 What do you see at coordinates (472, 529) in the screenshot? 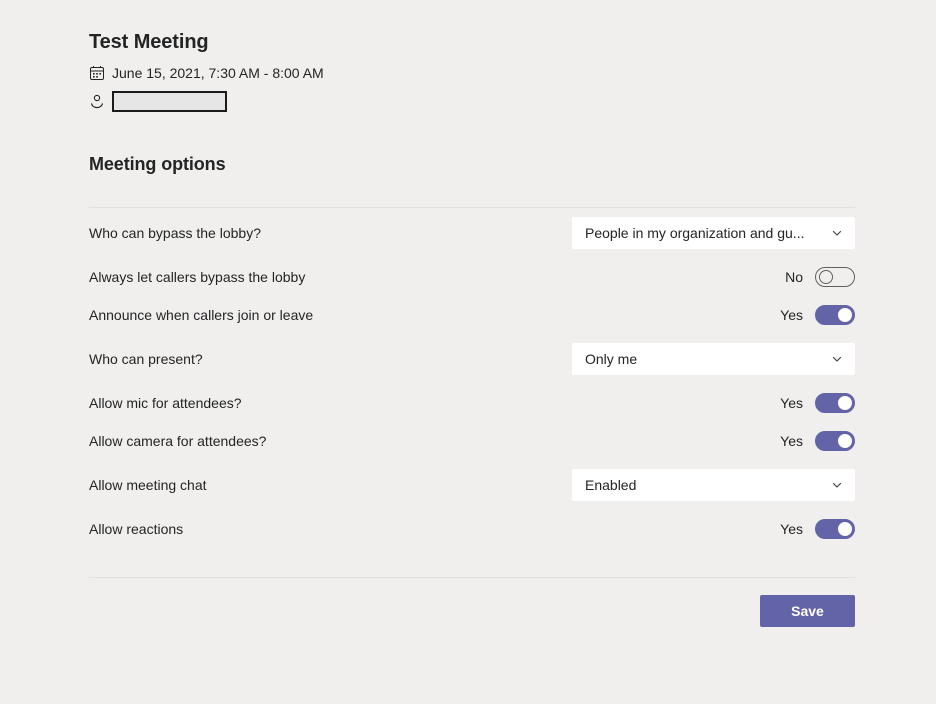
I see `option-row-allow-reactions: Allow reactions Yes` at bounding box center [472, 529].